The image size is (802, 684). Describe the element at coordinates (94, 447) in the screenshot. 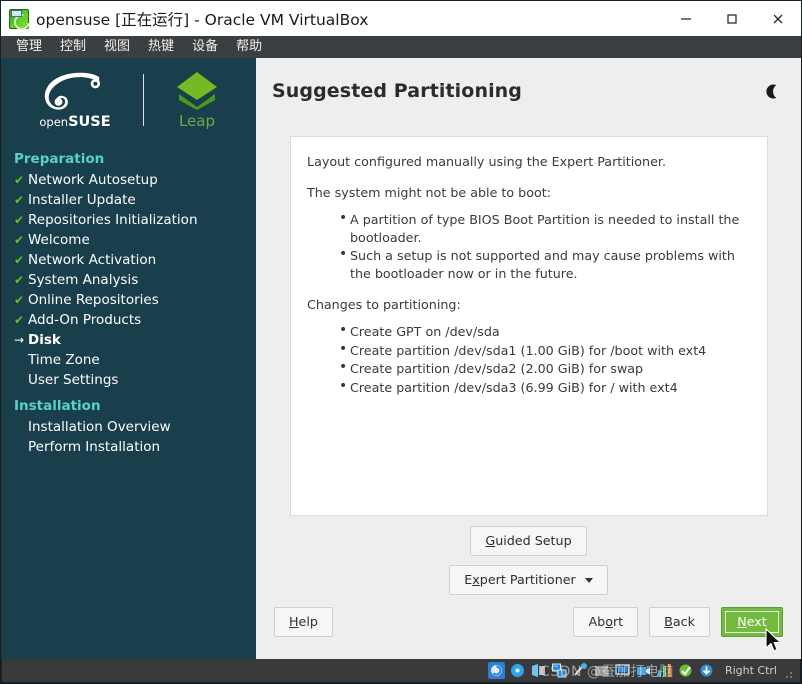

I see `sidebar-item-label: Perform Installation` at that location.